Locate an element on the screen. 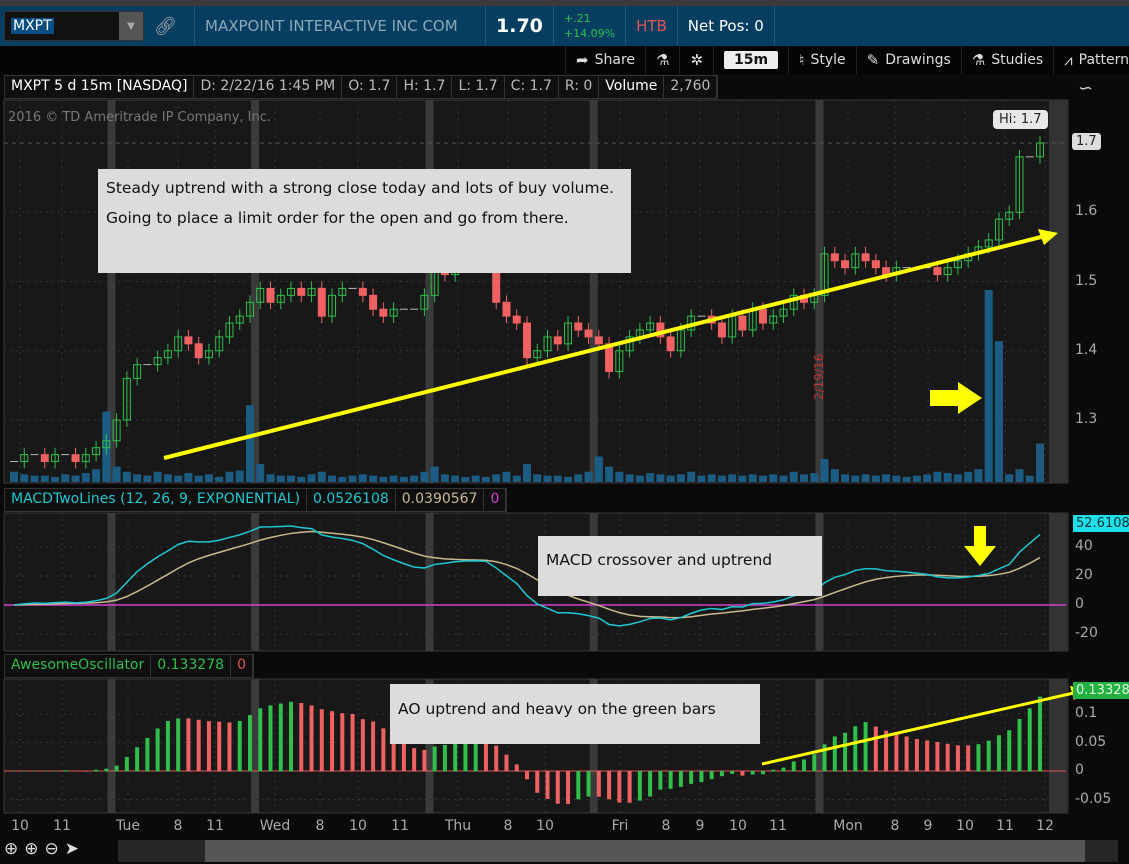  time-axis-label: Tue is located at coordinates (128, 826).